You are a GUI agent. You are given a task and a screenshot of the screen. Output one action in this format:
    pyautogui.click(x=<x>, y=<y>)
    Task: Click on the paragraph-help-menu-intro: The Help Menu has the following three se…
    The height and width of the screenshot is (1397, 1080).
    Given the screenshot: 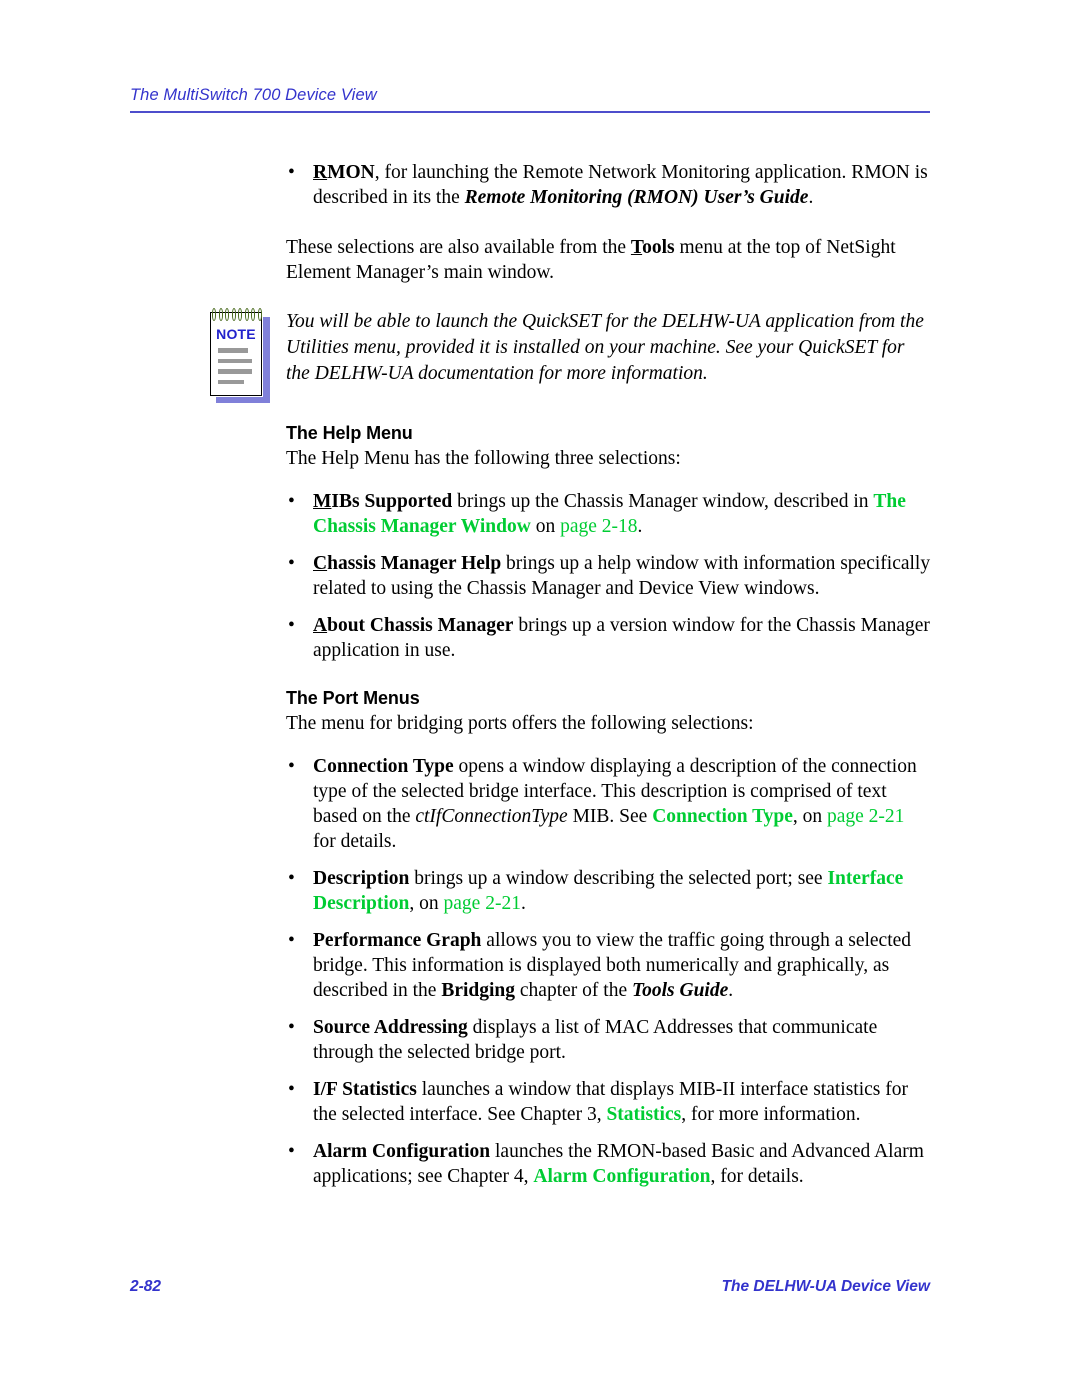 What is the action you would take?
    pyautogui.click(x=483, y=458)
    